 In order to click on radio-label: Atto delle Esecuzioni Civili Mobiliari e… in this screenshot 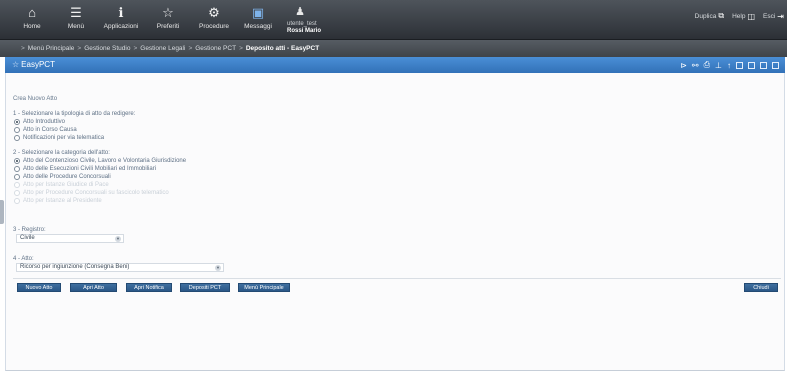, I will do `click(90, 169)`.